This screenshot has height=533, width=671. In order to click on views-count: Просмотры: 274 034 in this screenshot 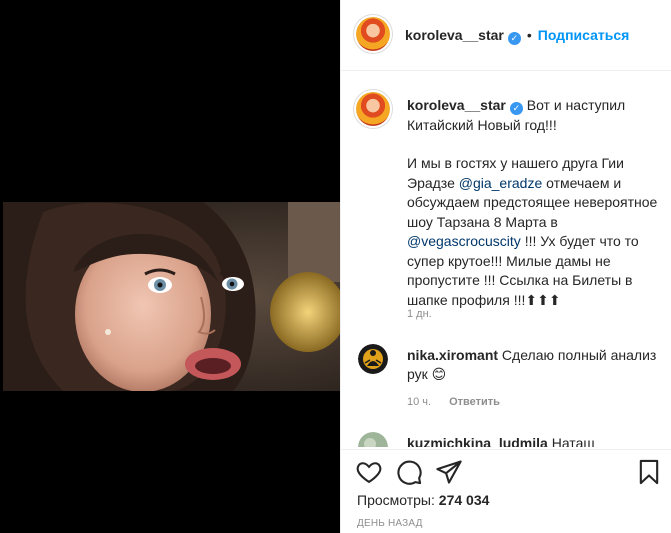, I will do `click(423, 500)`.